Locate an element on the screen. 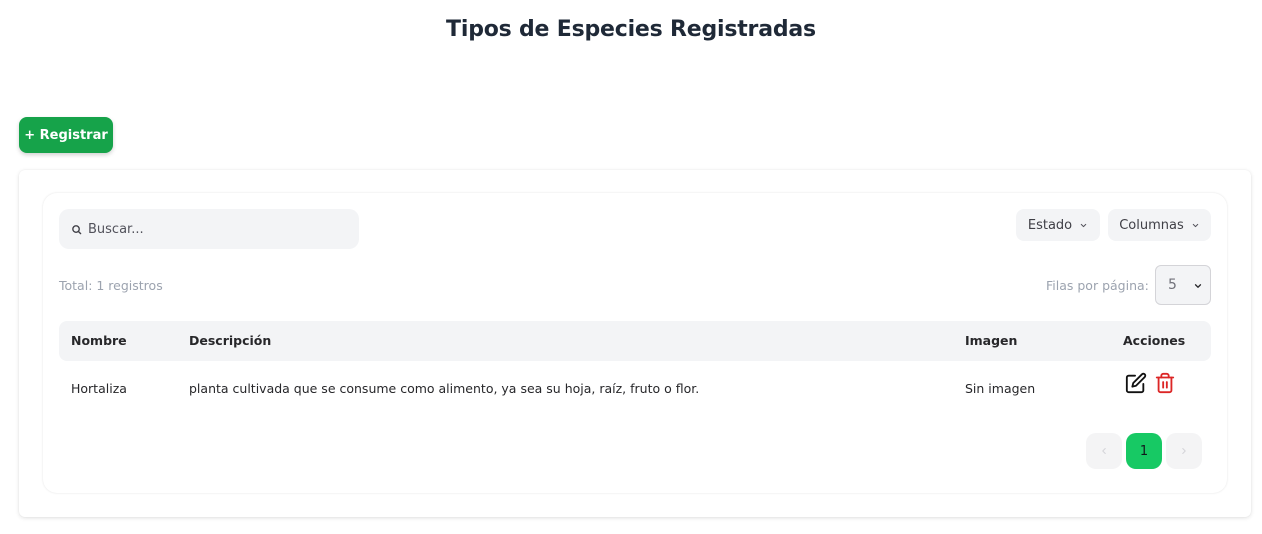  cell-nombre: Hortaliza is located at coordinates (99, 388).